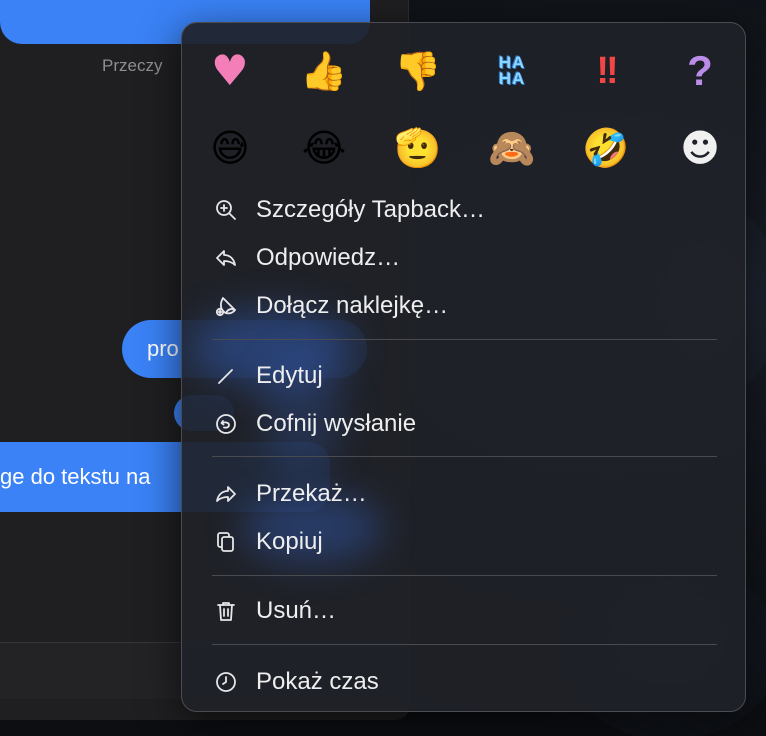 The image size is (766, 736). What do you see at coordinates (465, 71) in the screenshot?
I see `tapback-row: ♥ 👍 👎 HA HA !! ?` at bounding box center [465, 71].